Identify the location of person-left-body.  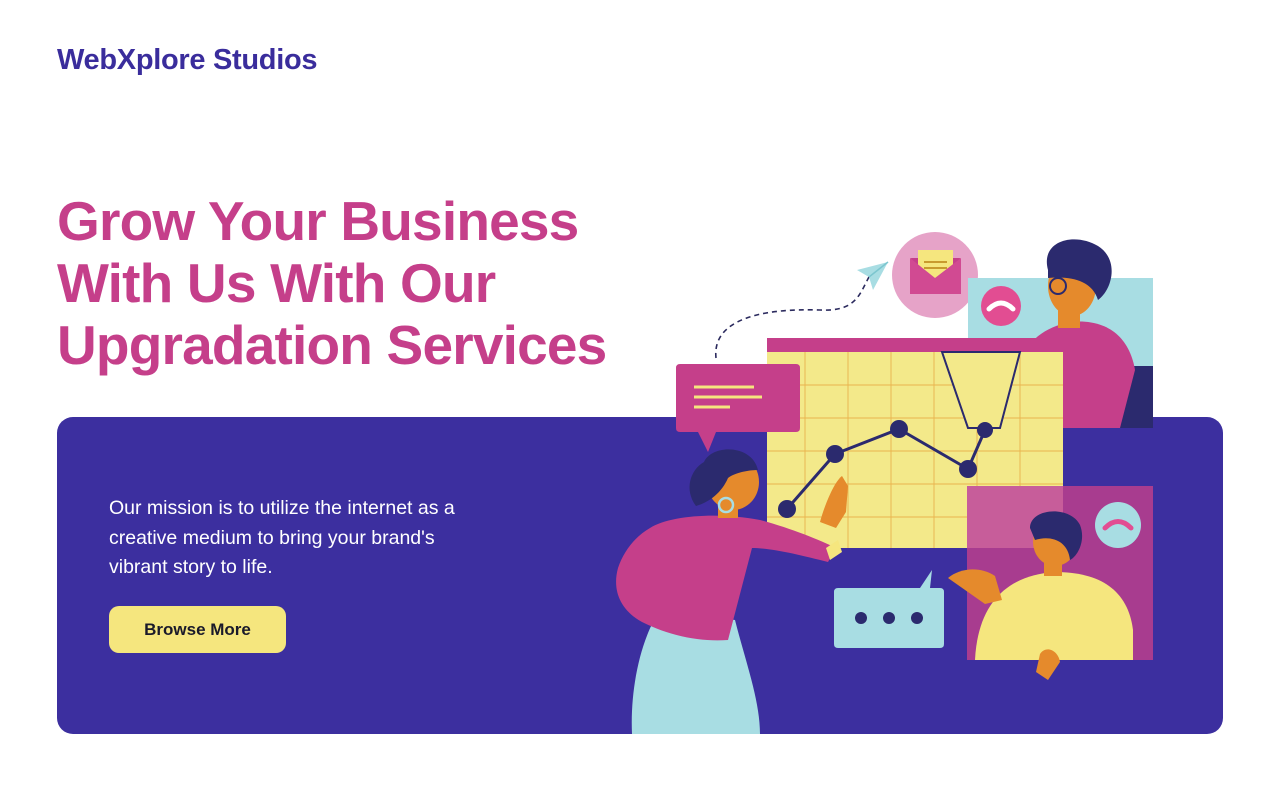
(726, 578).